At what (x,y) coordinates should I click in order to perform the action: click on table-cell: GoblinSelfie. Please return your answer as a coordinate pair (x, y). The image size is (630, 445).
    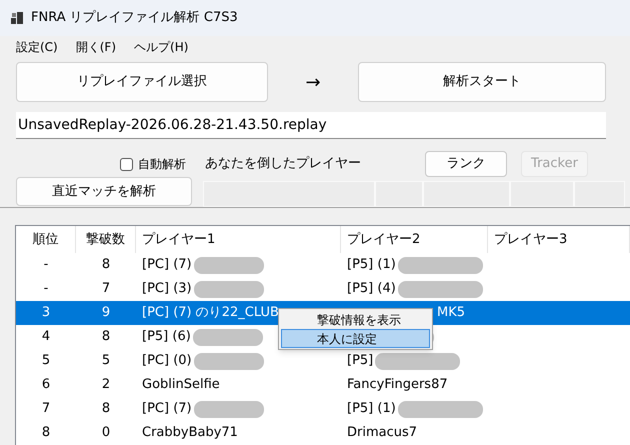
    Looking at the image, I should click on (181, 385).